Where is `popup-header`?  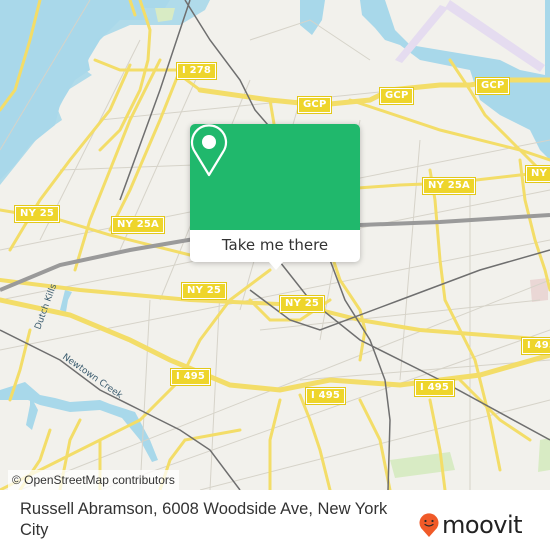 popup-header is located at coordinates (275, 177).